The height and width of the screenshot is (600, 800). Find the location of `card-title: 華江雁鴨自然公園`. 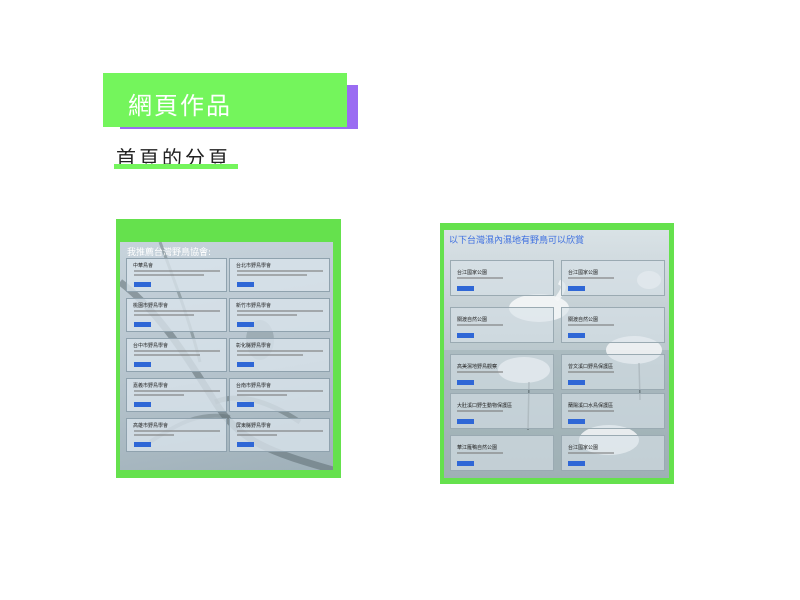

card-title: 華江雁鴨自然公園 is located at coordinates (477, 448).